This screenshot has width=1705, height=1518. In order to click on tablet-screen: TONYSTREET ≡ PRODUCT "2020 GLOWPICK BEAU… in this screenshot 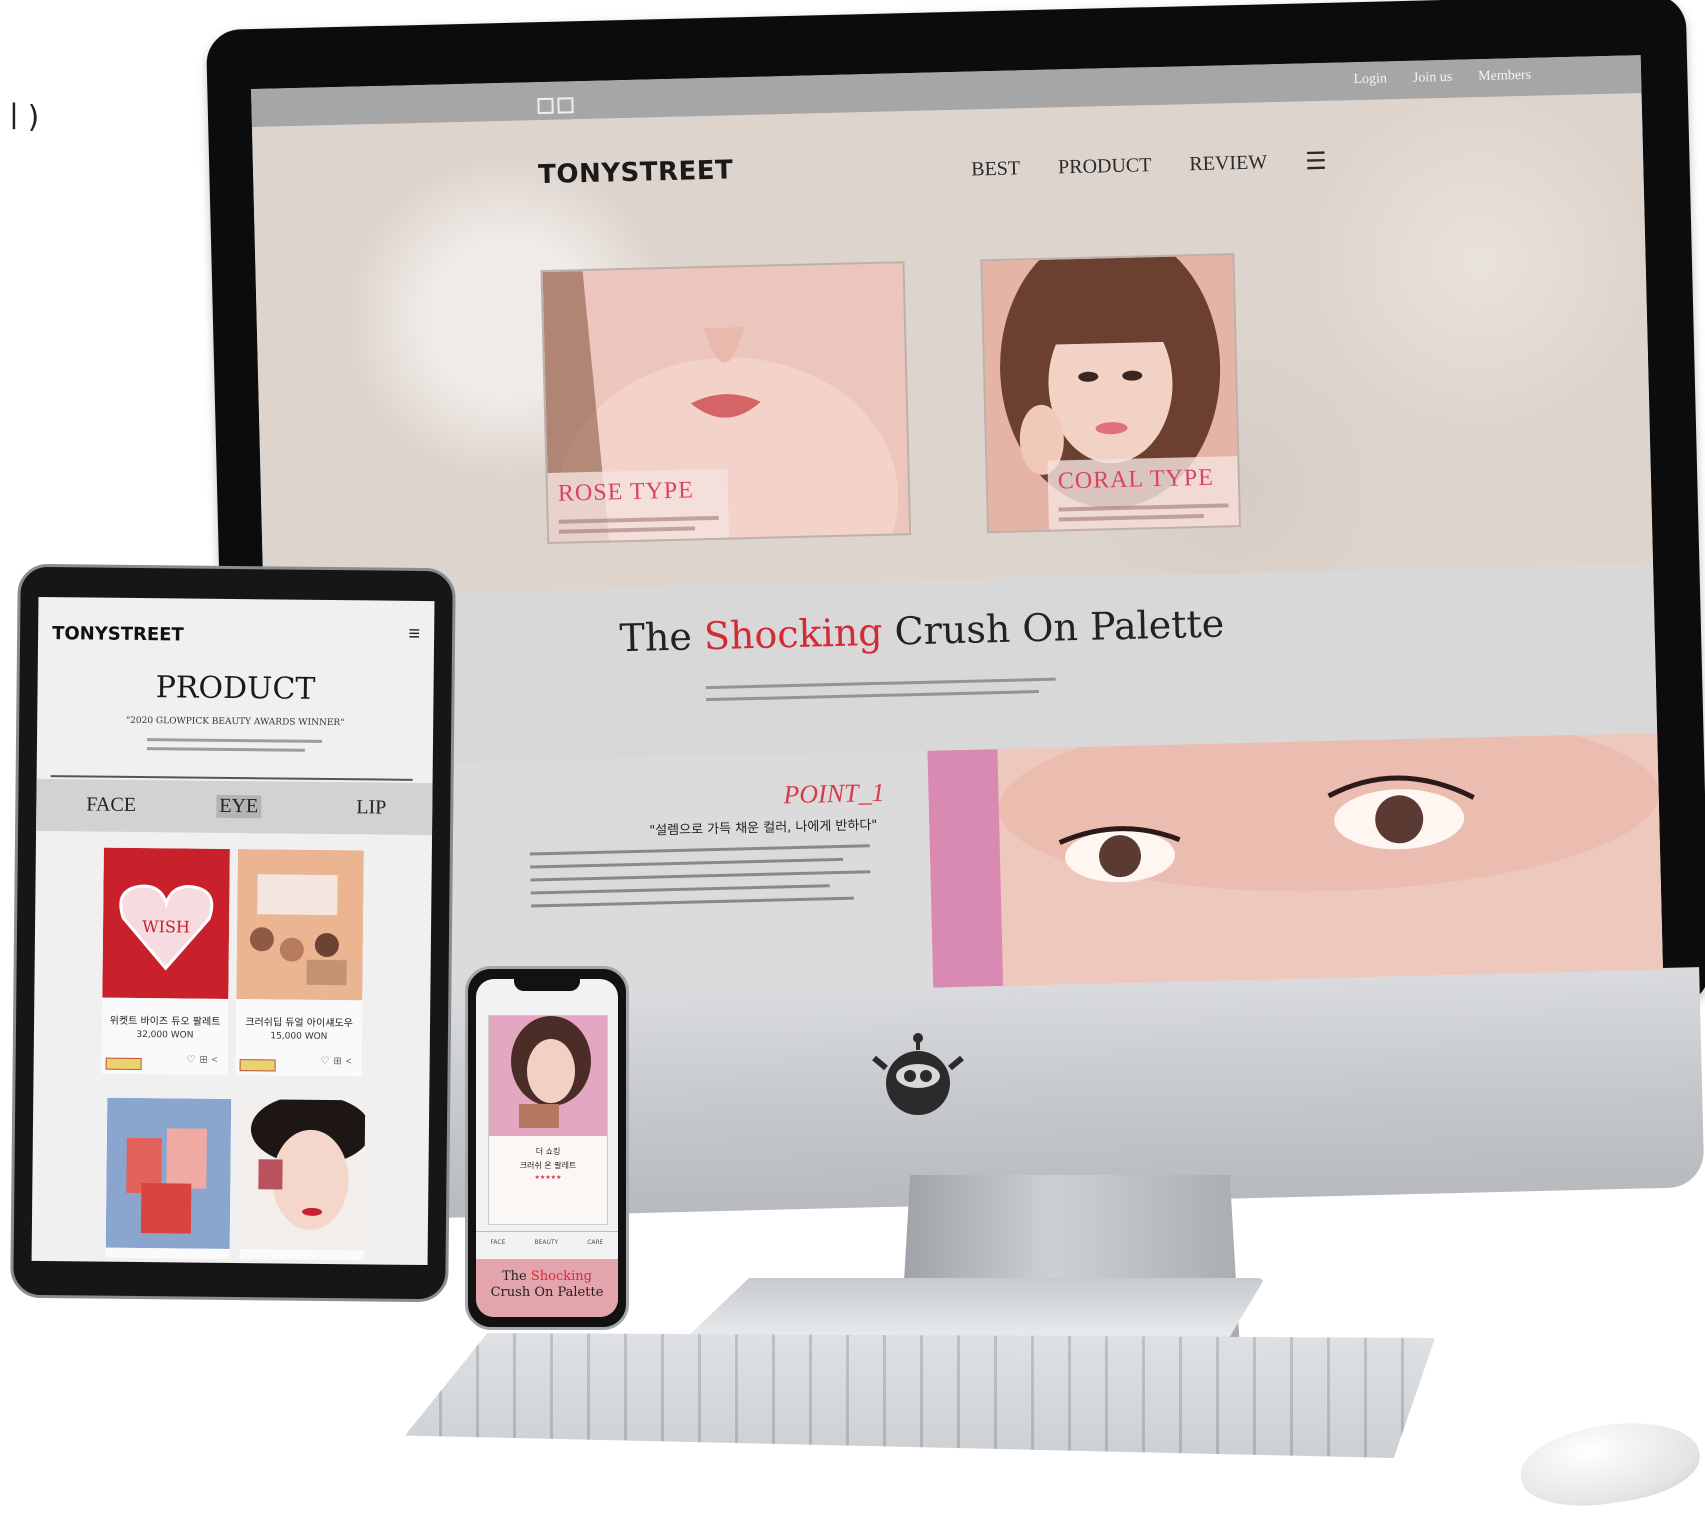, I will do `click(233, 931)`.